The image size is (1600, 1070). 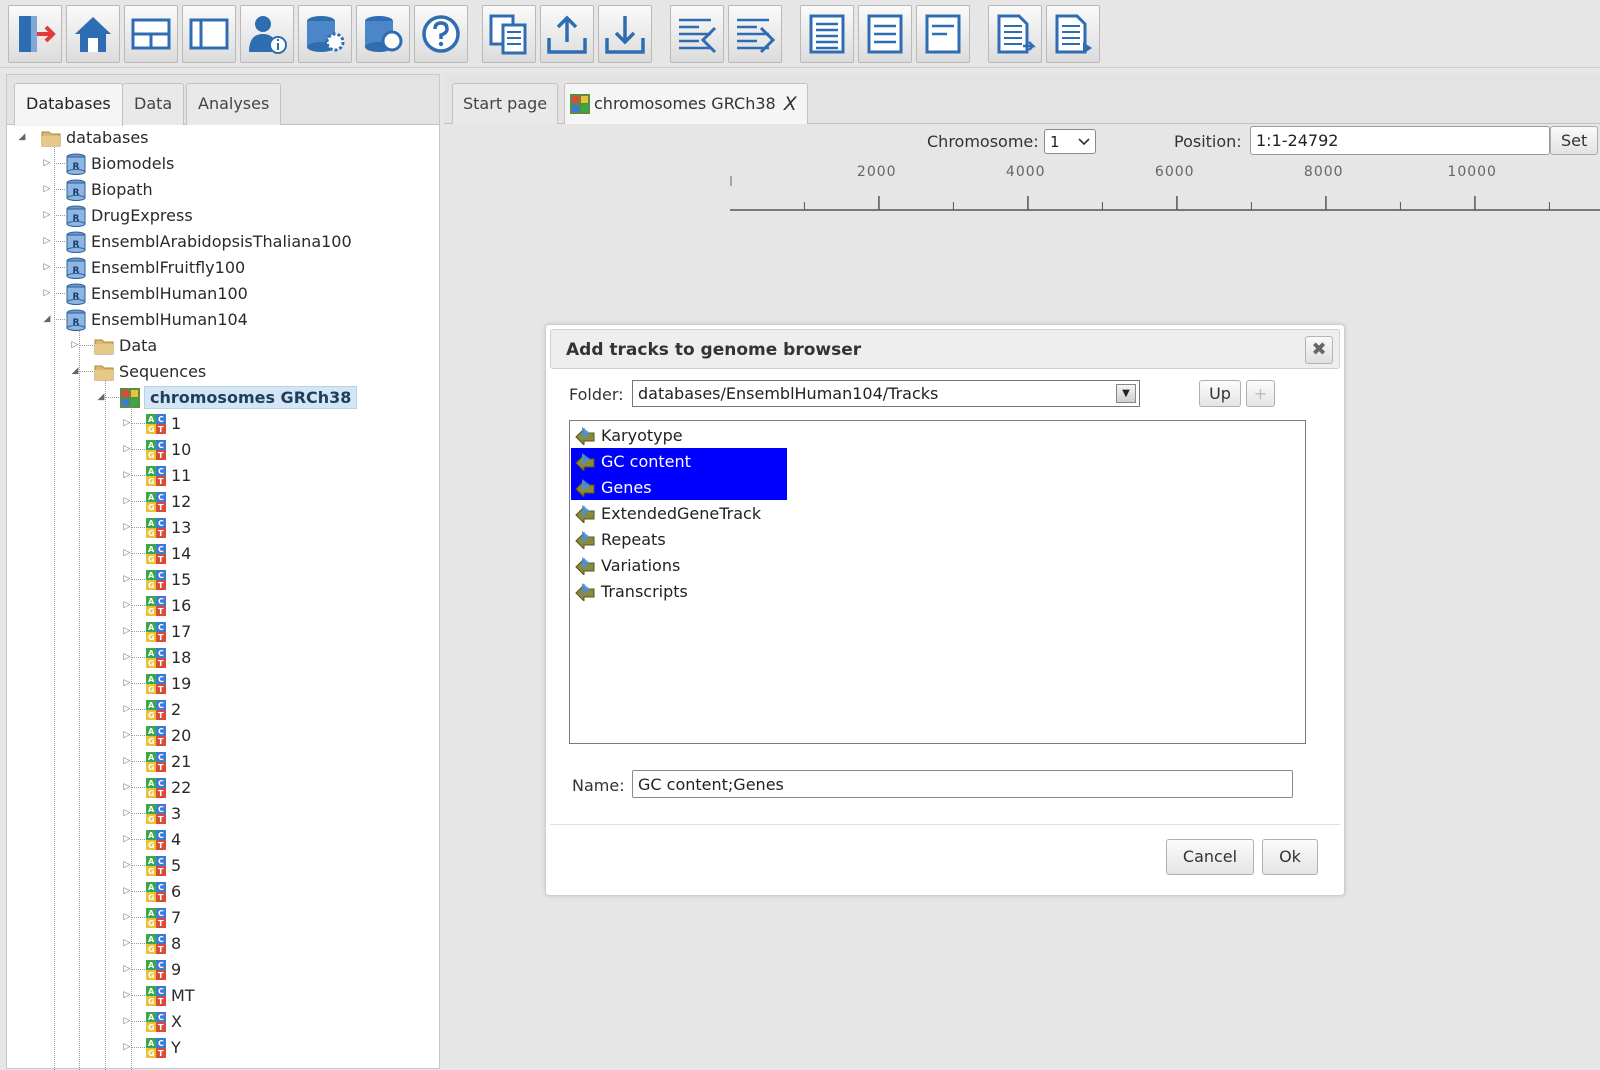 What do you see at coordinates (1126, 393) in the screenshot?
I see `dropdown-arrow-icon: ▼` at bounding box center [1126, 393].